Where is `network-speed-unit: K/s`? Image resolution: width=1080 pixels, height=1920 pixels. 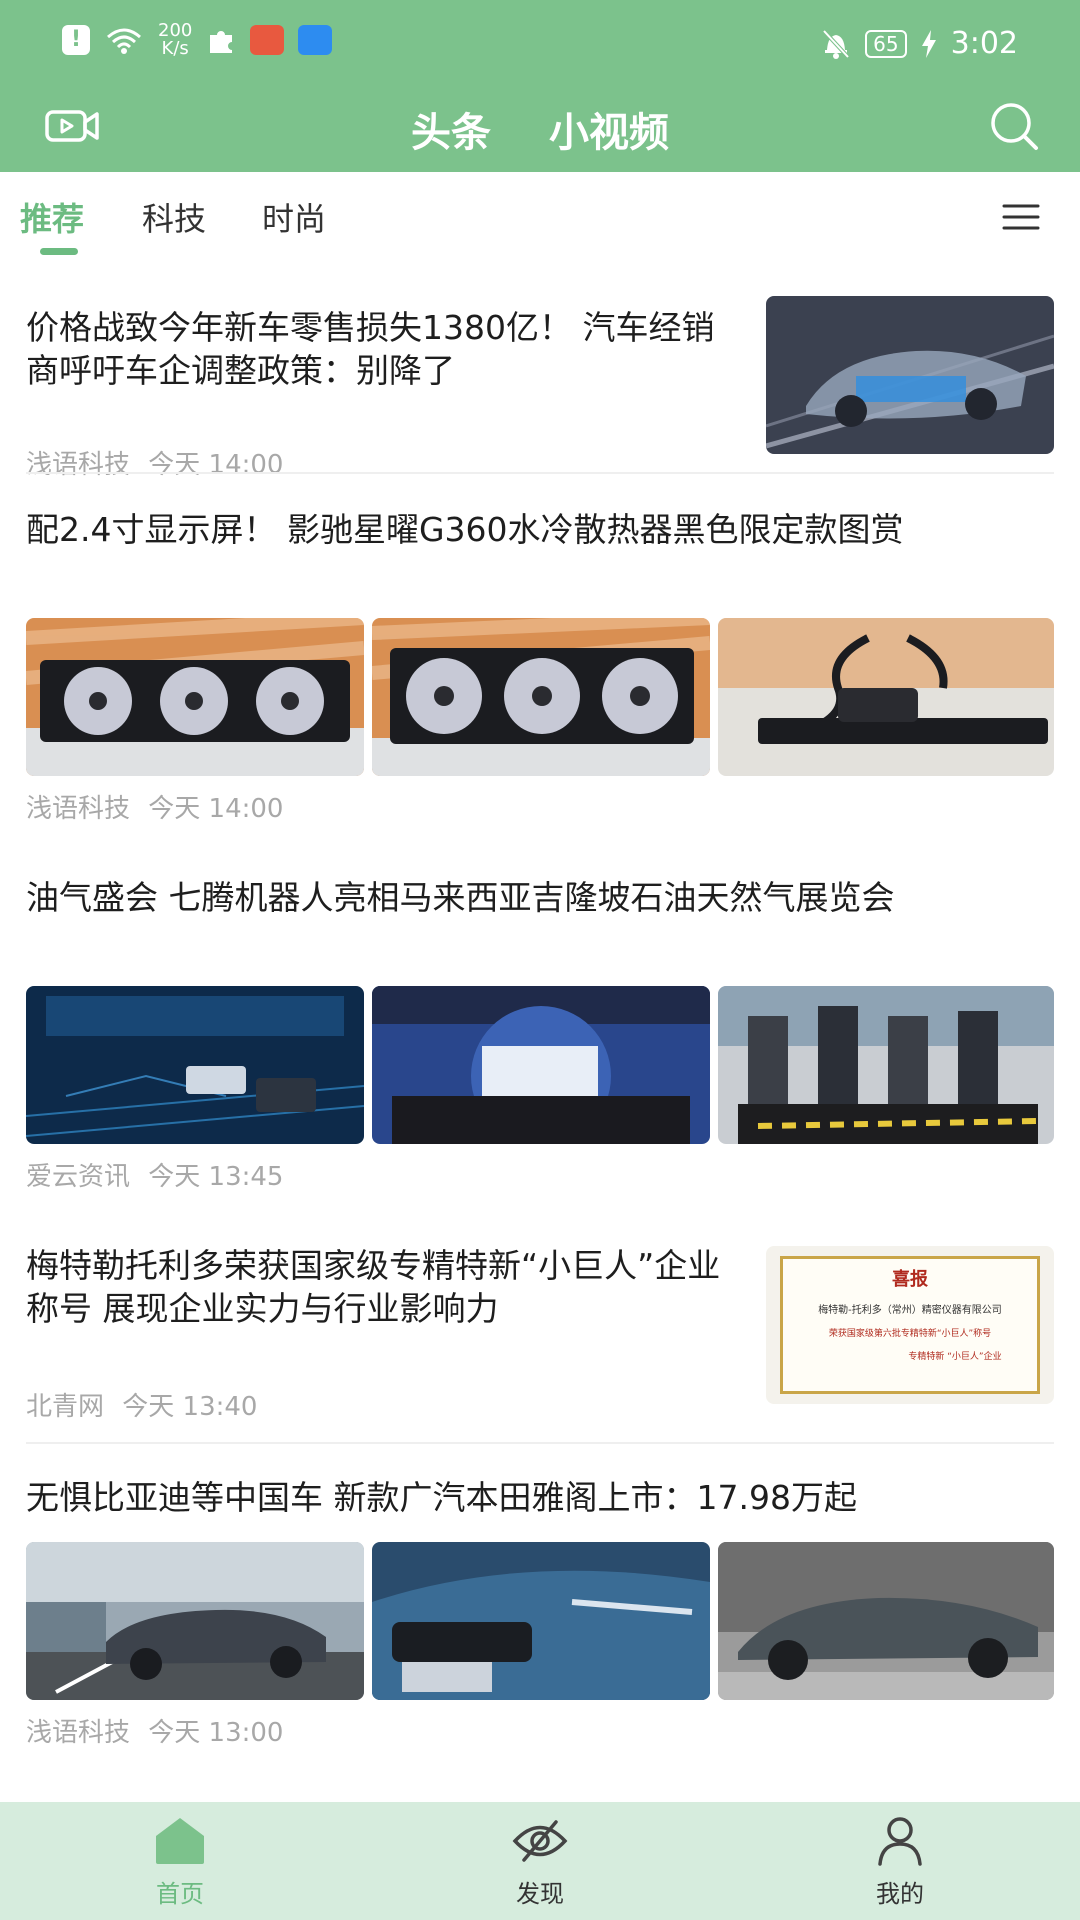 network-speed-unit: K/s is located at coordinates (175, 48).